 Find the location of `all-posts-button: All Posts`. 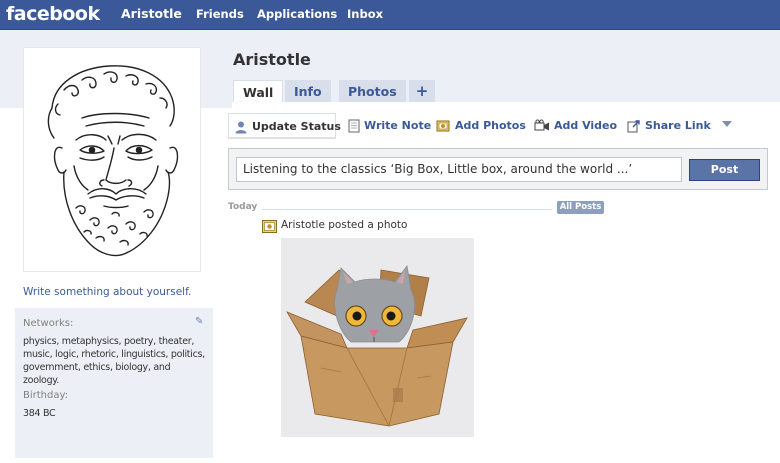

all-posts-button: All Posts is located at coordinates (580, 207).